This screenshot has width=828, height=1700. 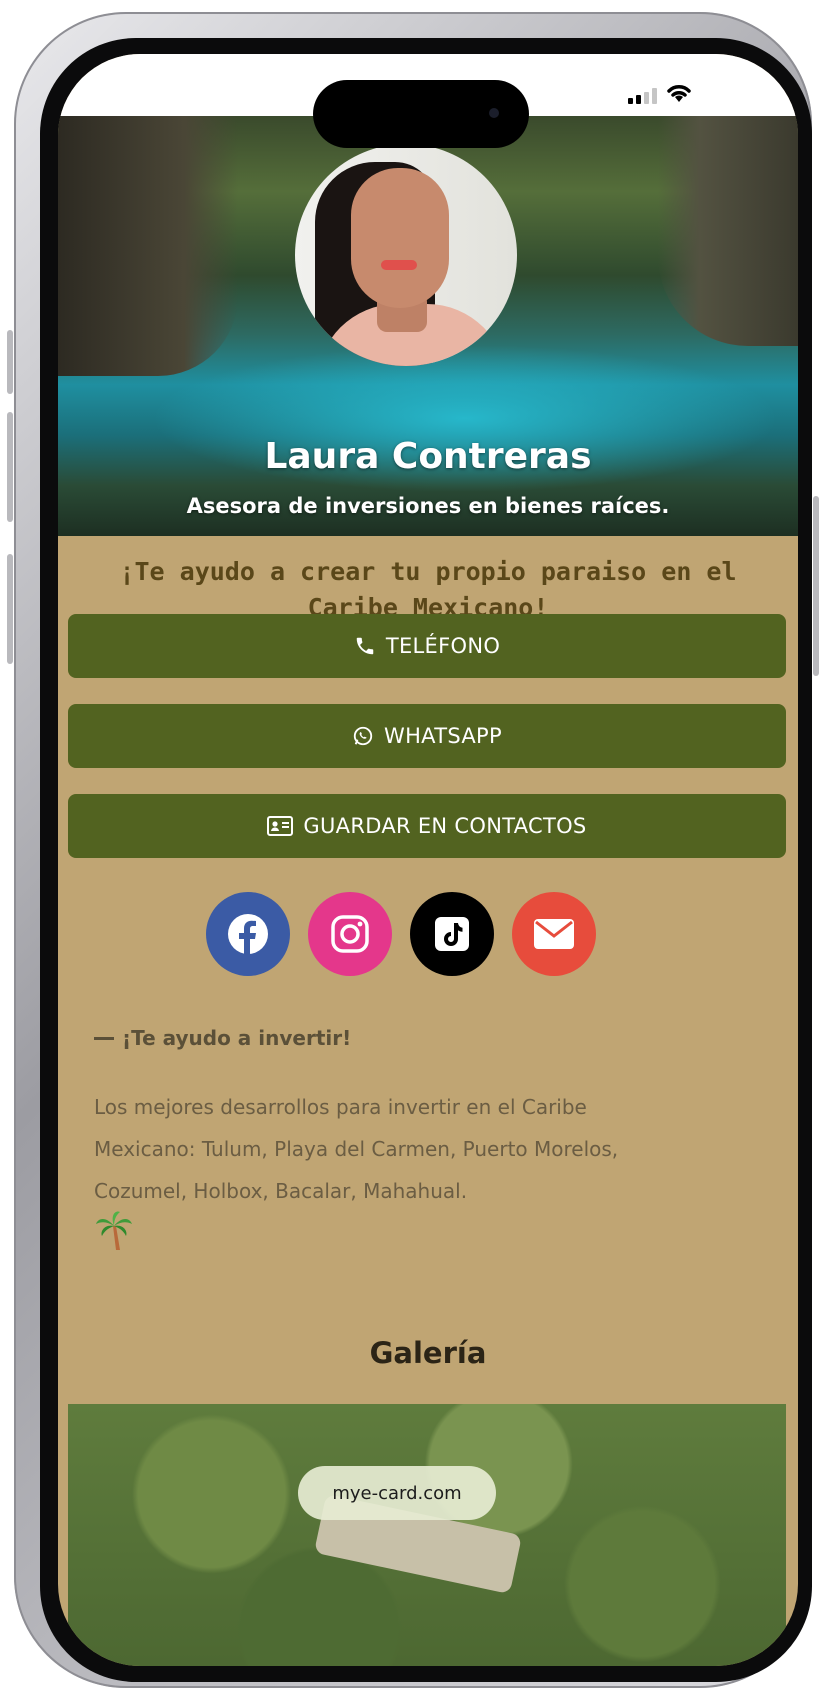 I want to click on profile-title: Asesora de inversiones en bienes raíces., so click(x=428, y=506).